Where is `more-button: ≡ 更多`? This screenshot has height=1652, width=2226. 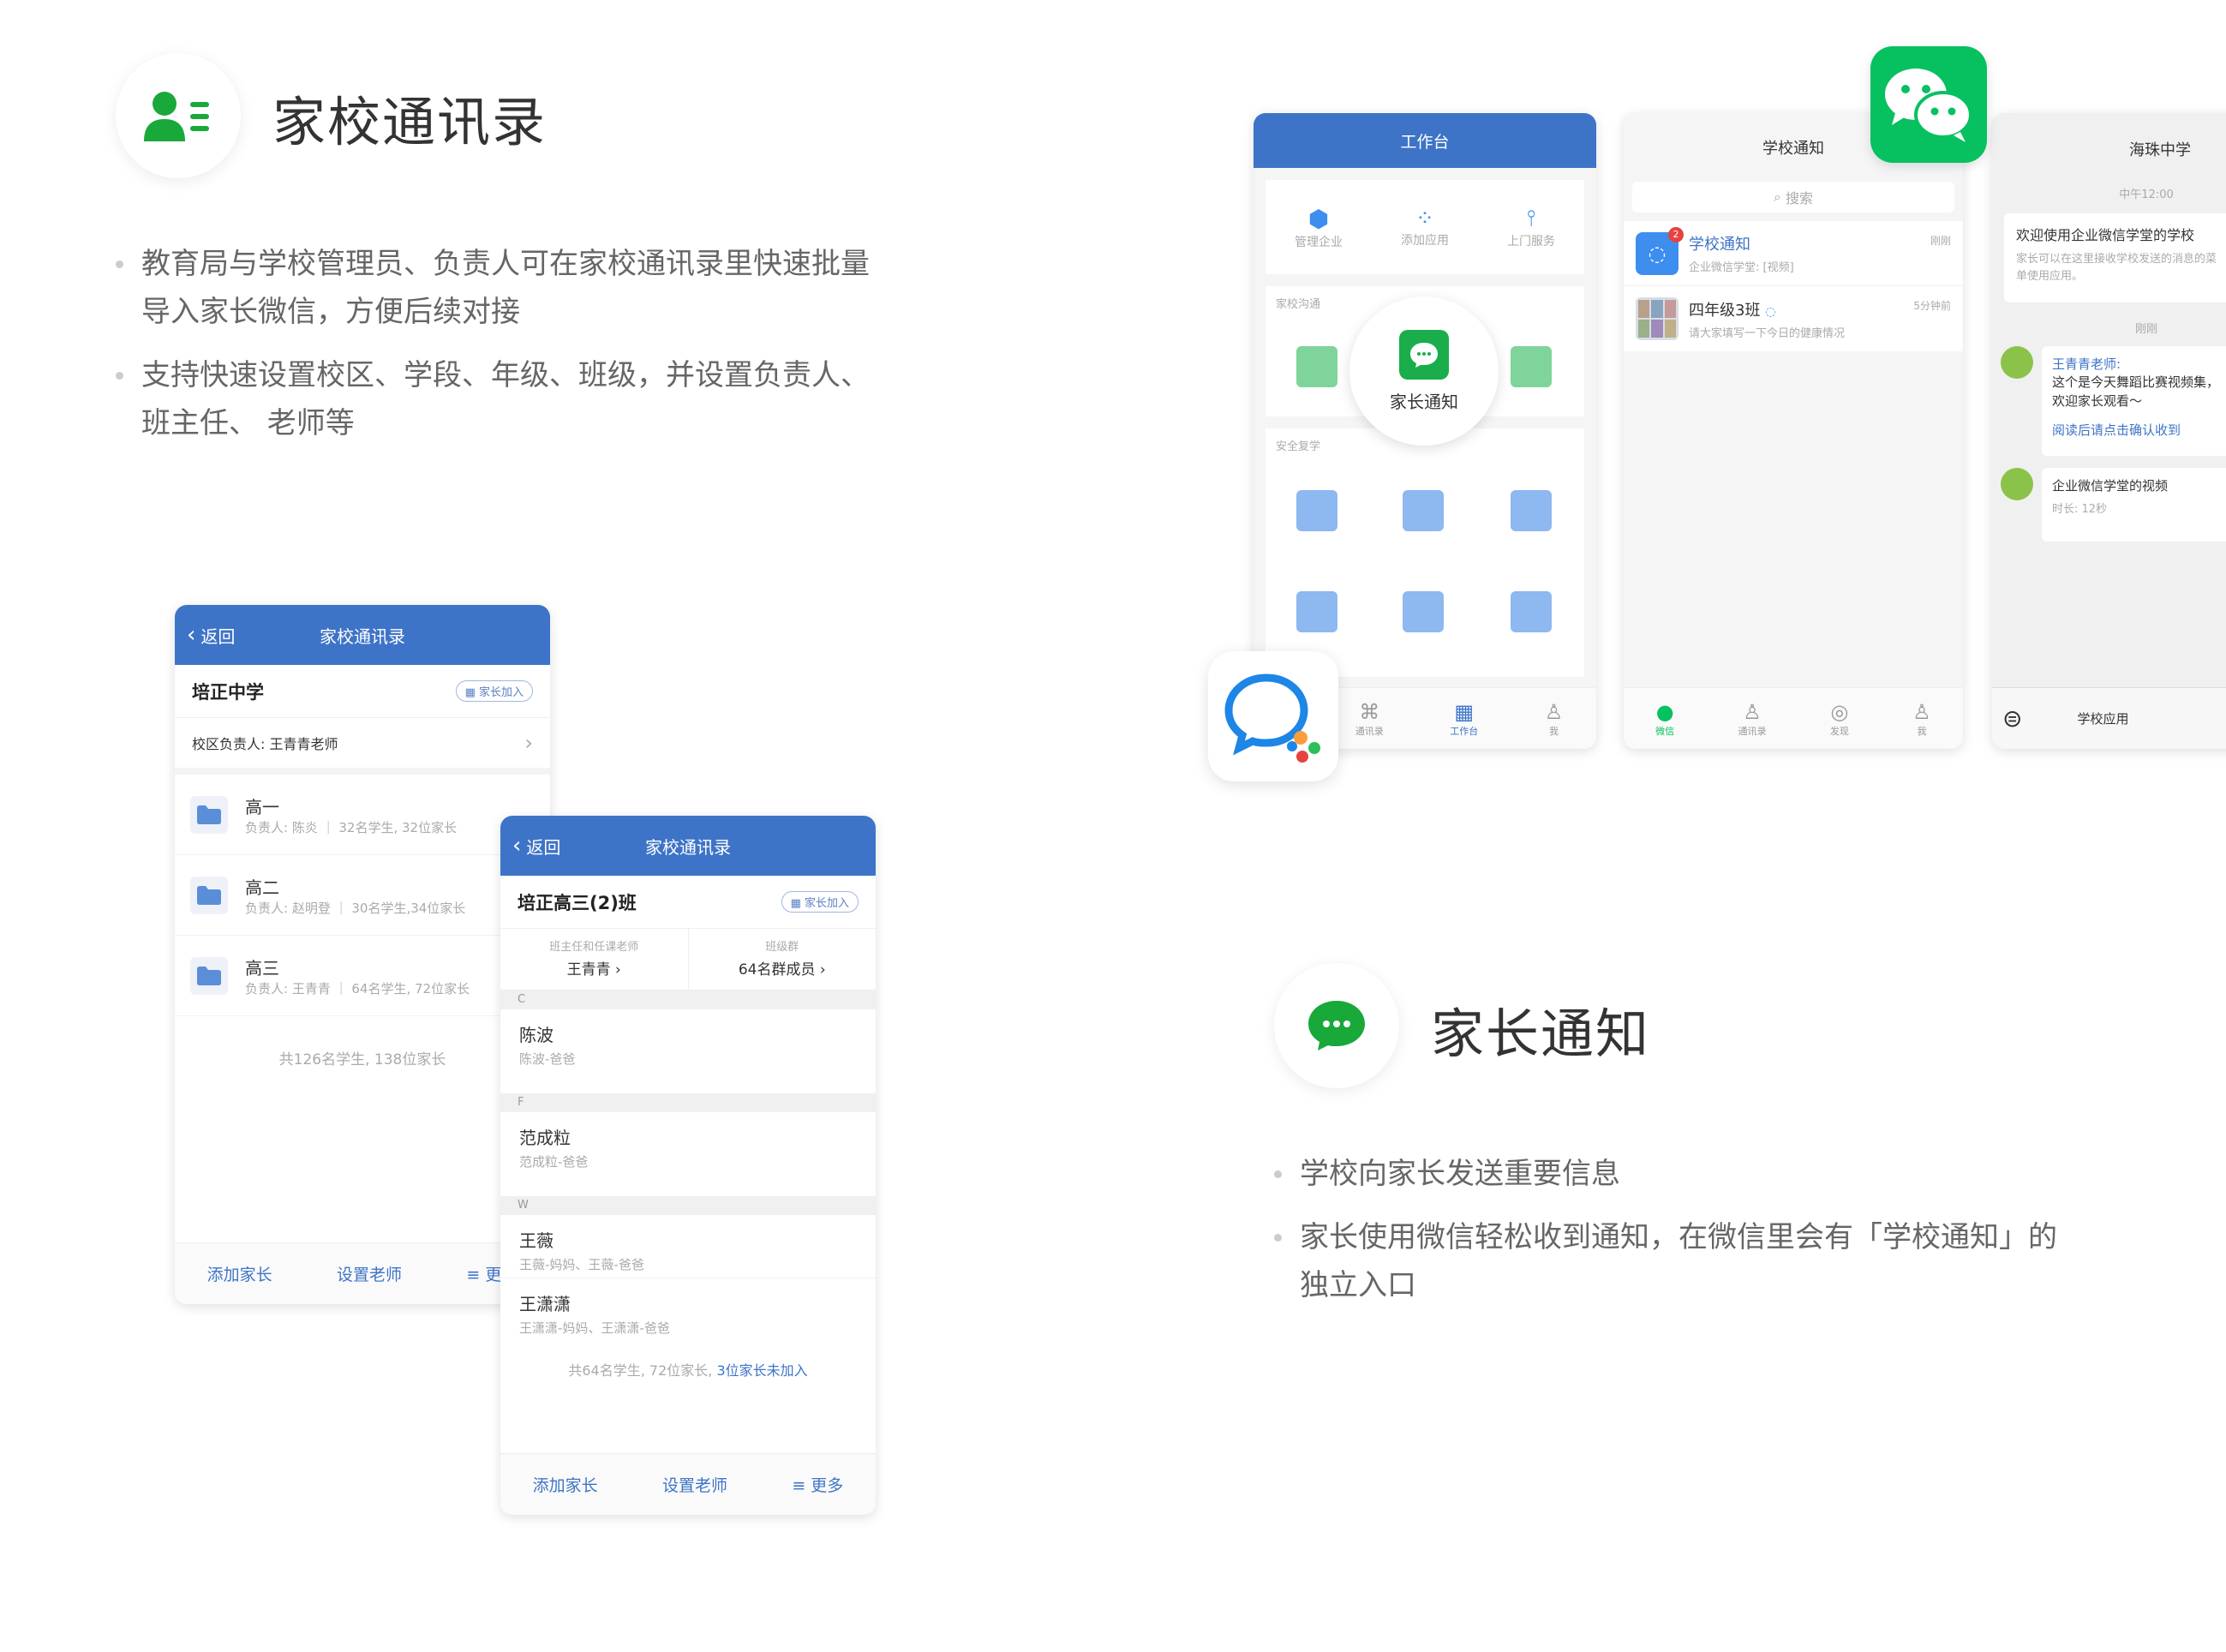
more-button: ≡ 更多 is located at coordinates (817, 1484).